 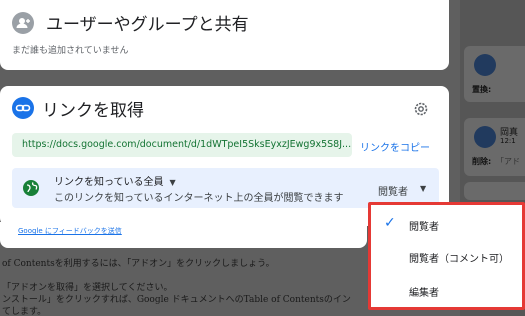 I want to click on background-text-line: てします。, so click(x=24, y=311).